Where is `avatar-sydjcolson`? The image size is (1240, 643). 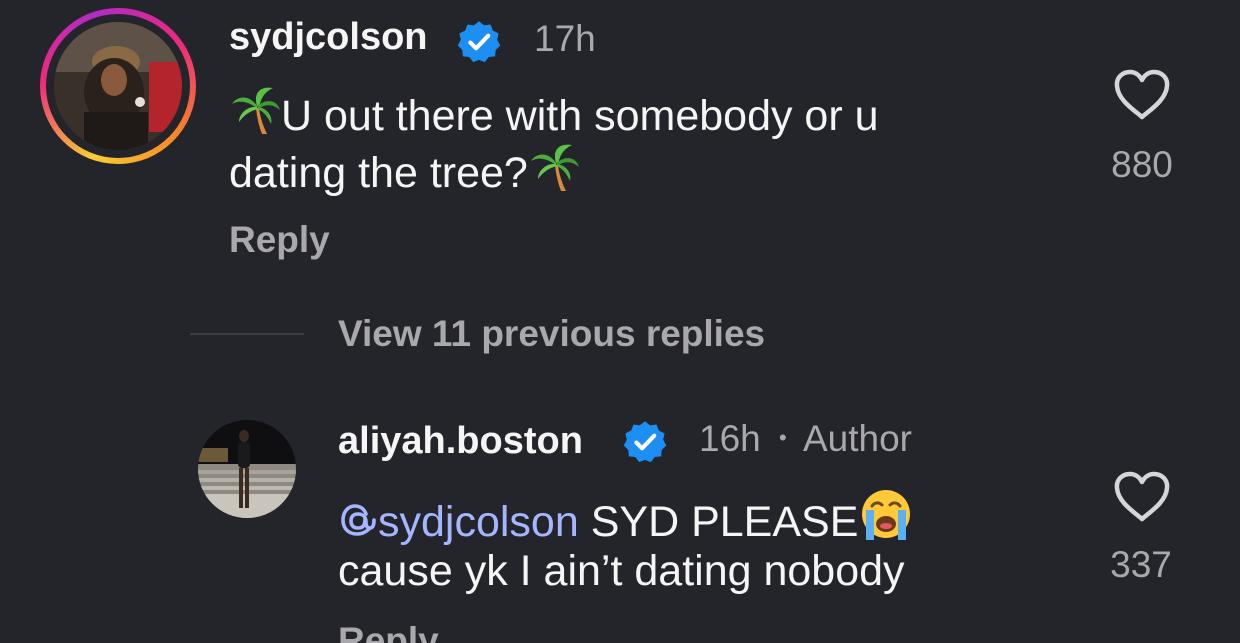
avatar-sydjcolson is located at coordinates (118, 86).